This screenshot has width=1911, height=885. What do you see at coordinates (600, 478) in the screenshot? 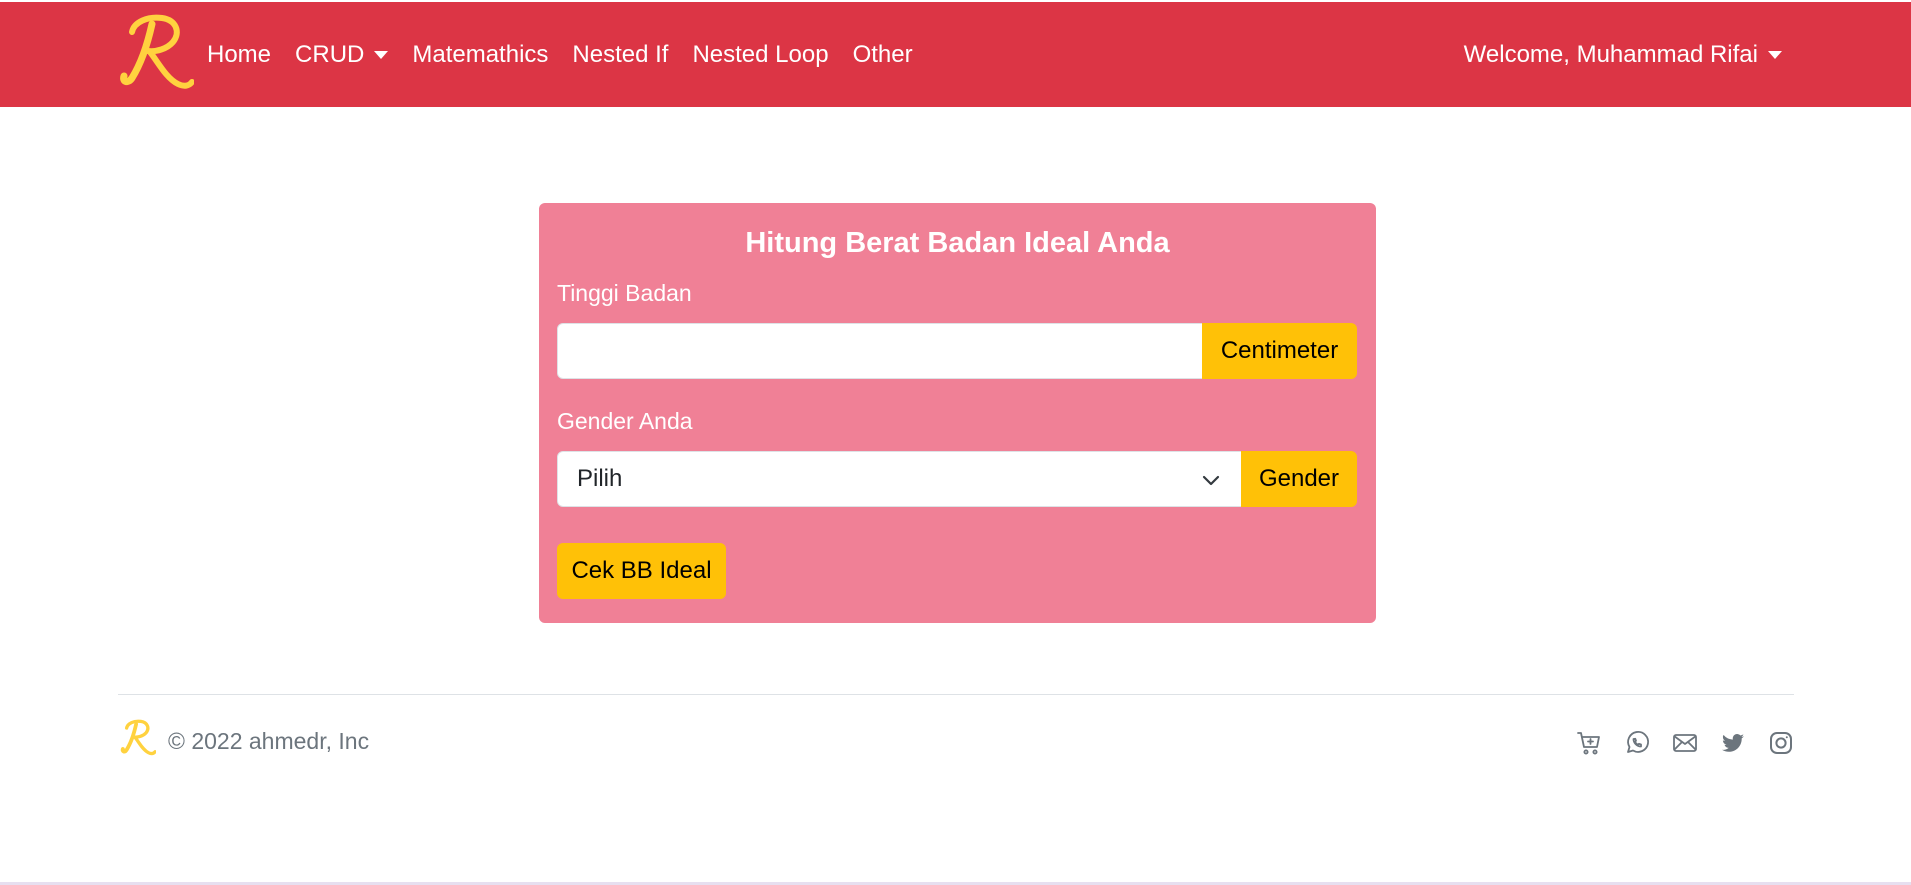
I see `gender-selected-value: Pilih` at bounding box center [600, 478].